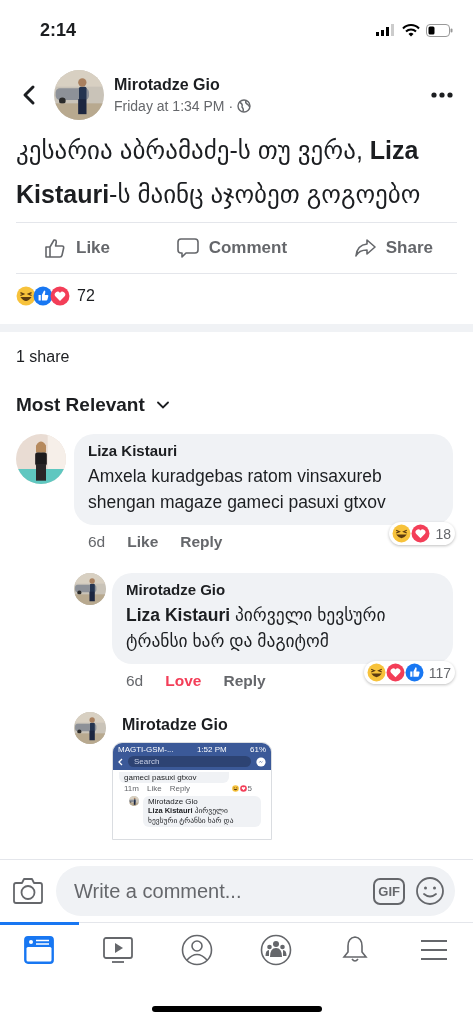 The width and height of the screenshot is (473, 1024). I want to click on wifi-icon, so click(411, 30).